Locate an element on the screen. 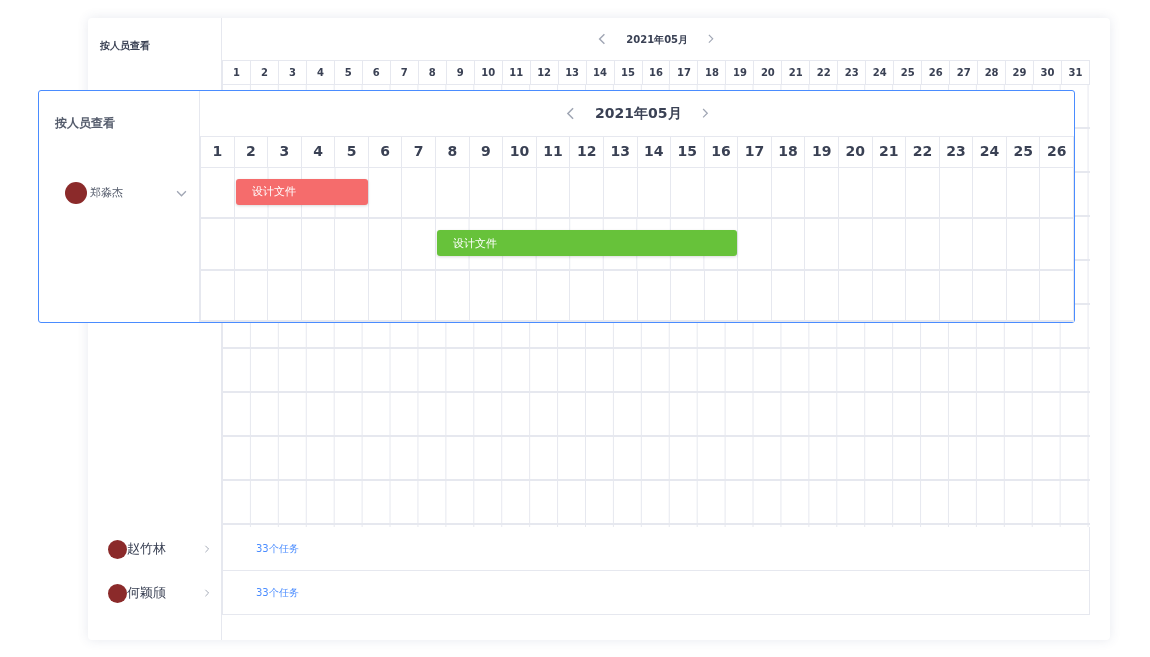  day-number: 31 is located at coordinates (1076, 73).